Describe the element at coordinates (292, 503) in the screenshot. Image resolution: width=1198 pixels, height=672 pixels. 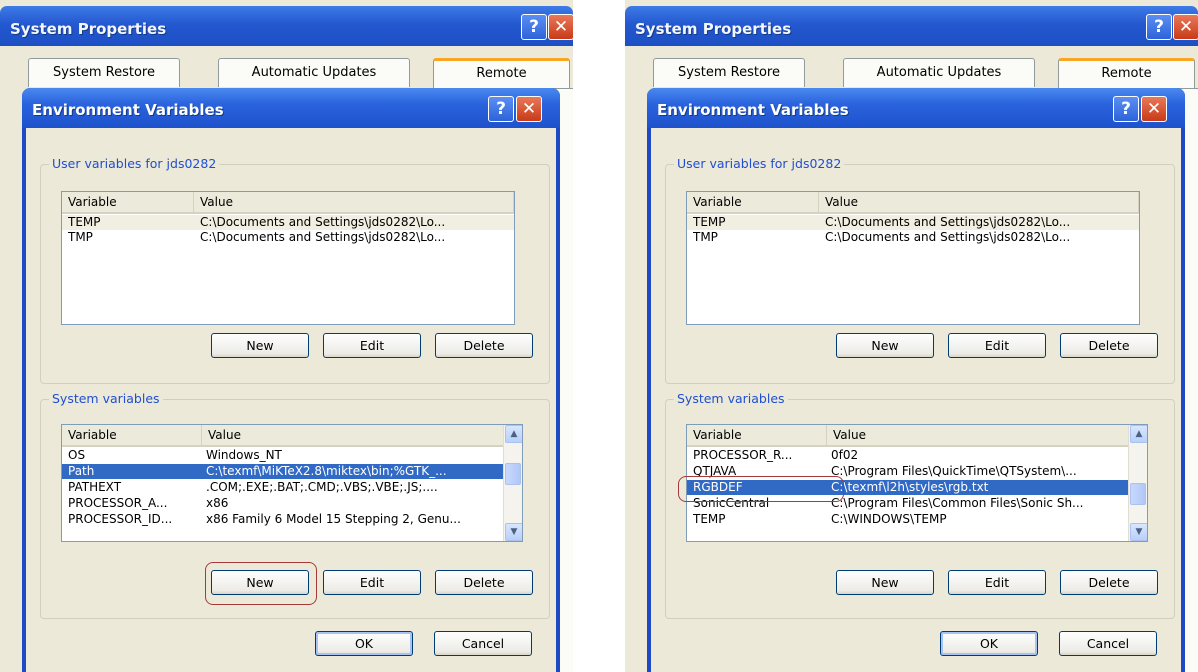
I see `table-row: PROCESSOR_A... x86` at that location.